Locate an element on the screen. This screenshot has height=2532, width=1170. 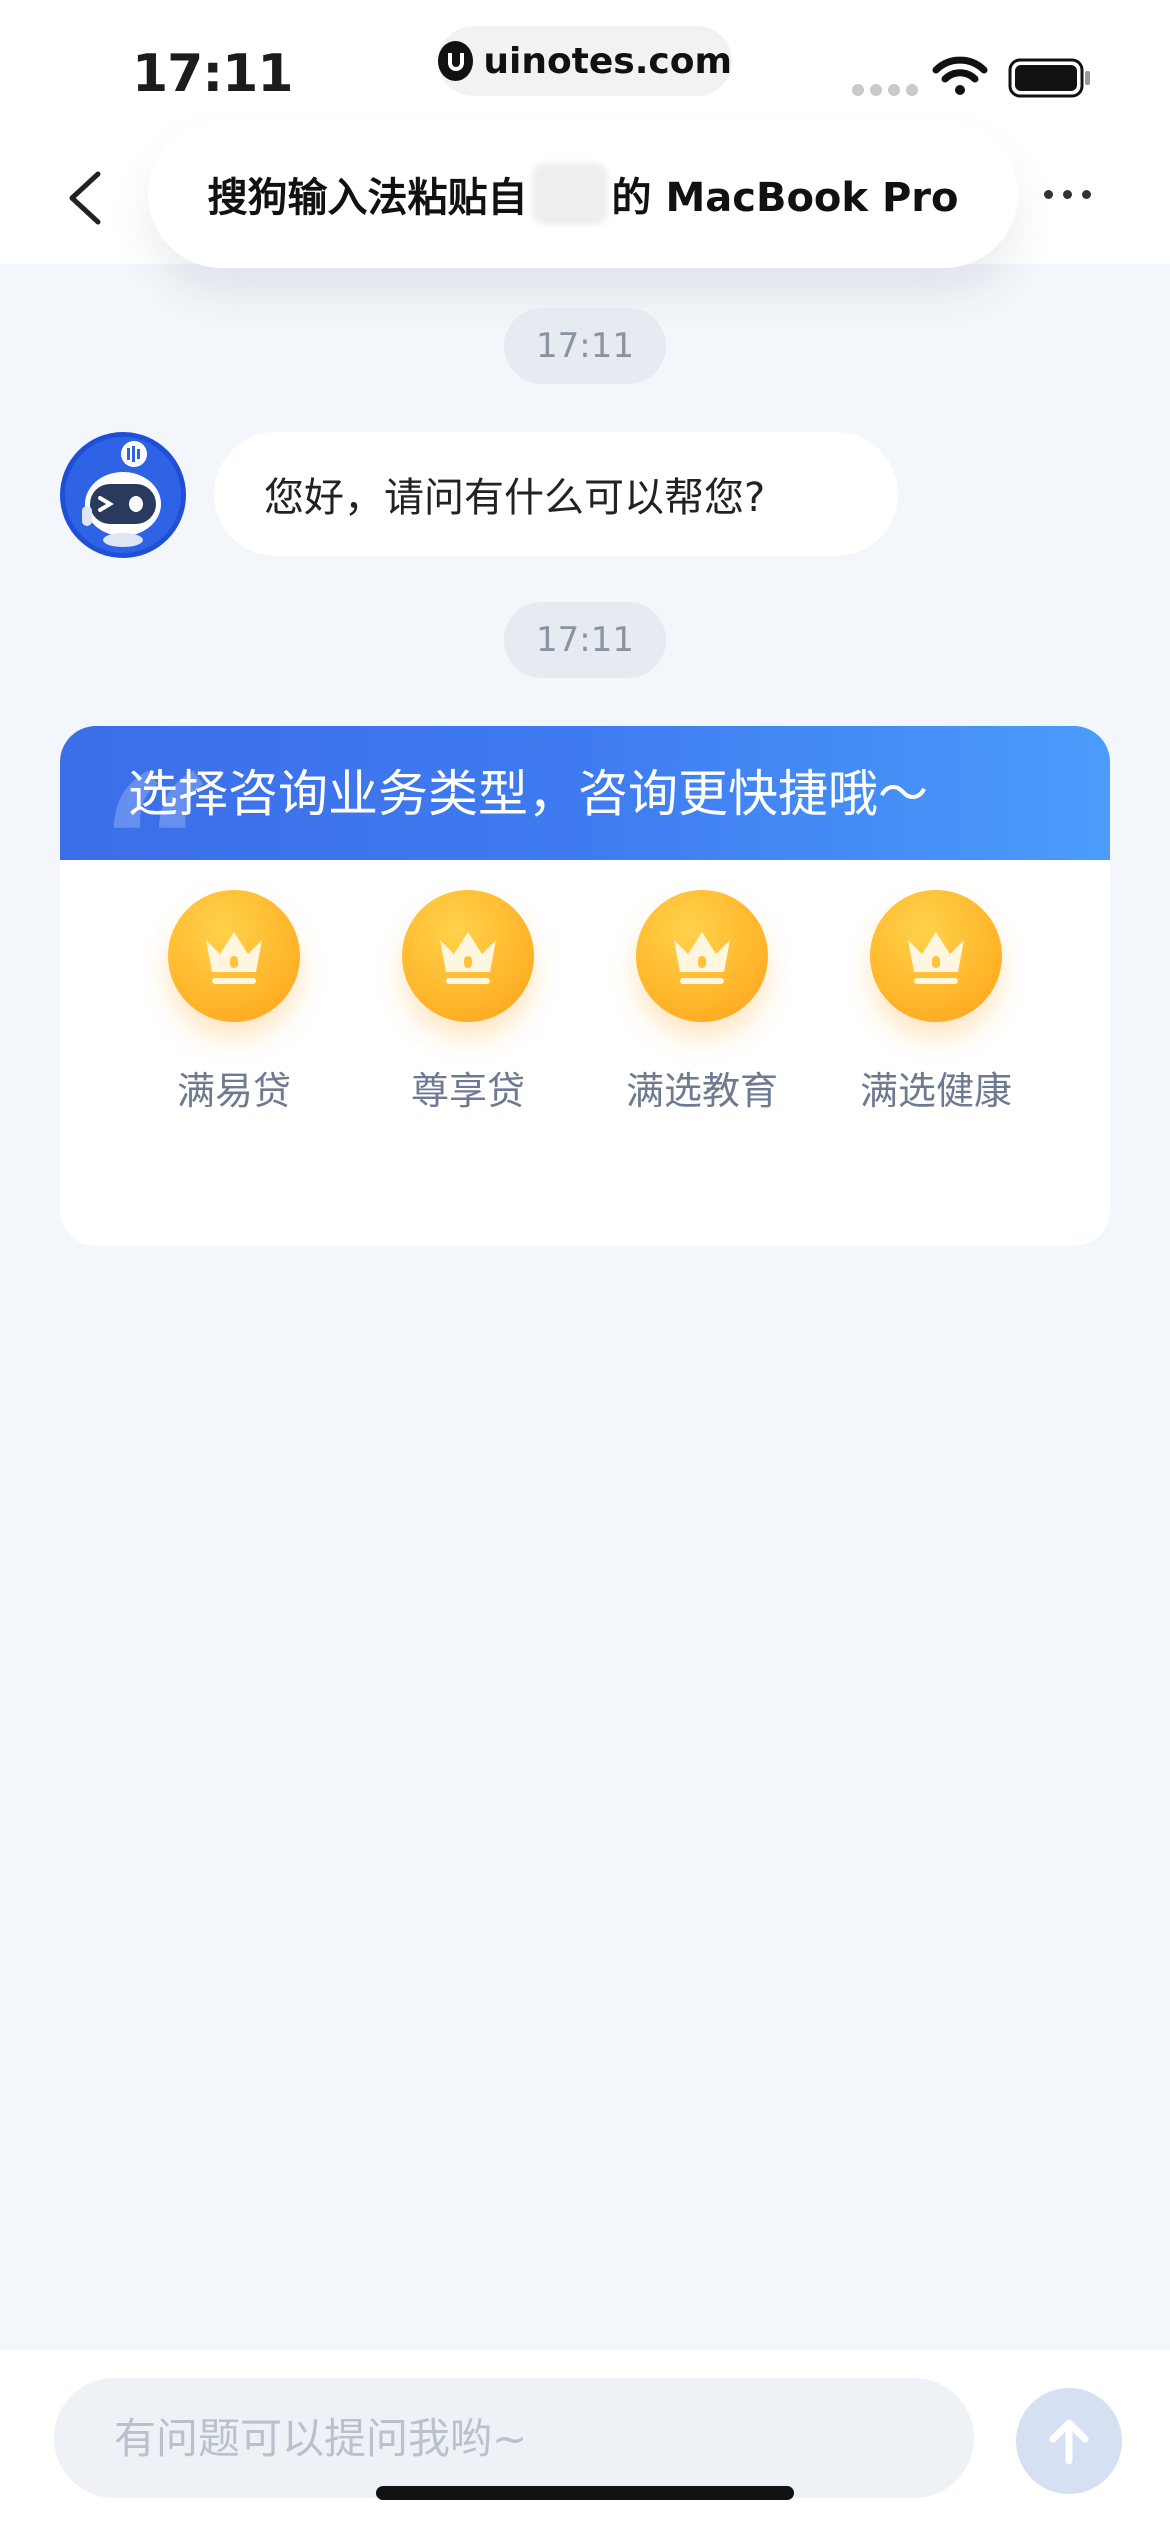
title-redacted is located at coordinates (569, 194).